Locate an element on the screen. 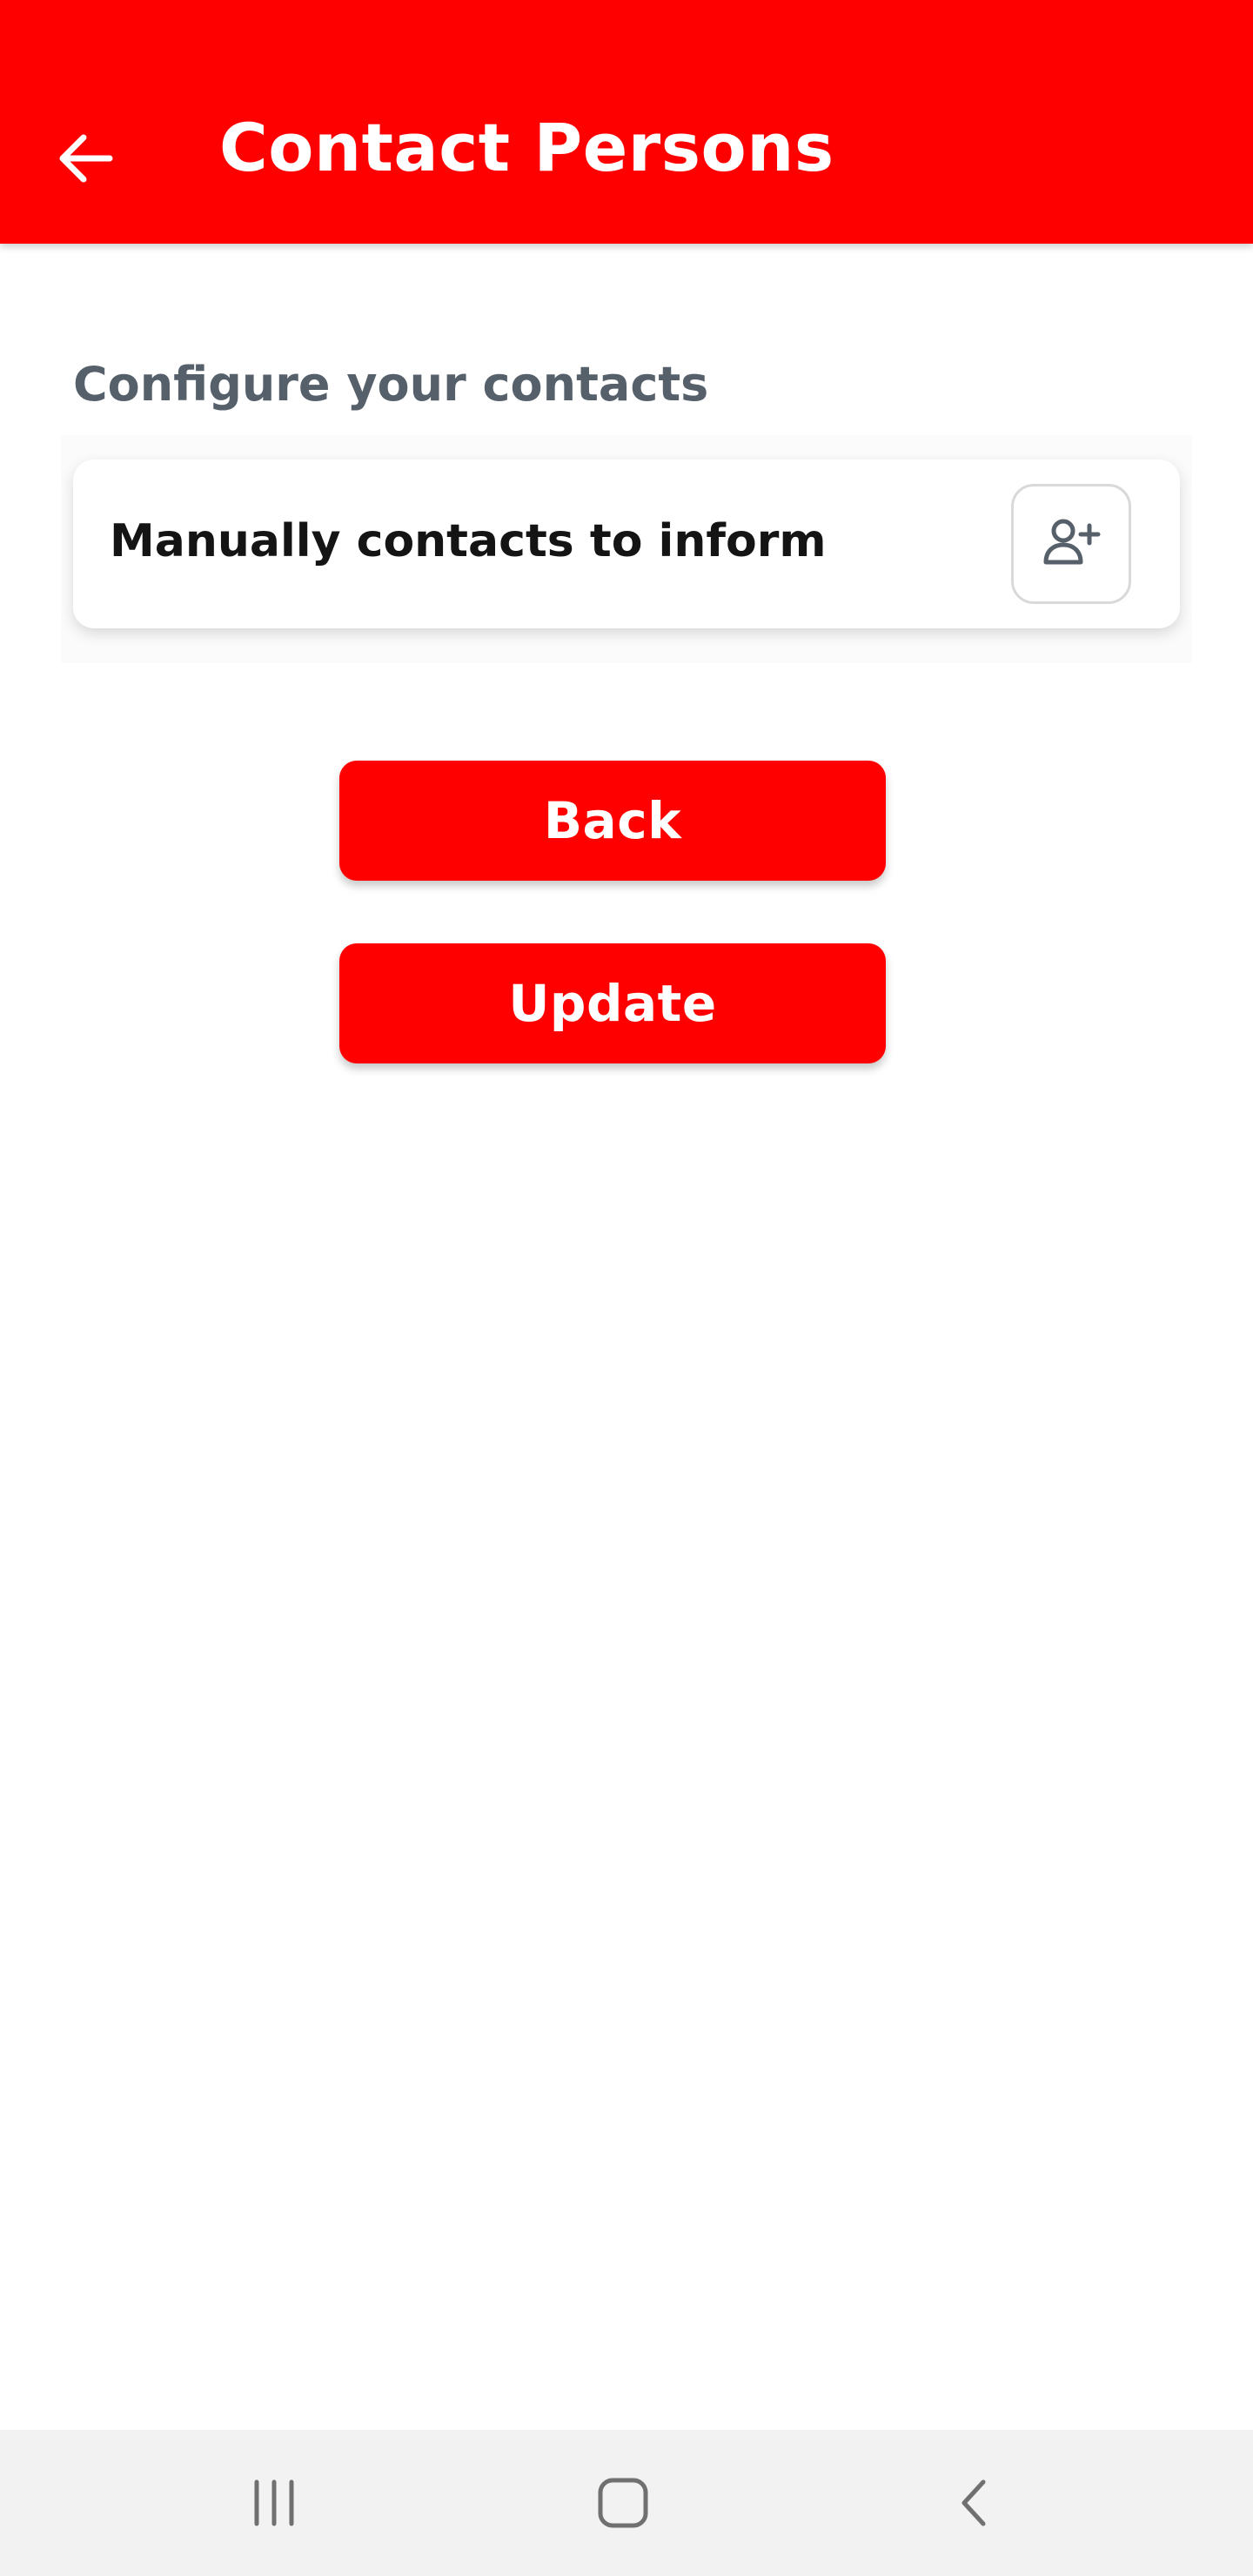  app-bar: Contact Persons is located at coordinates (626, 122).